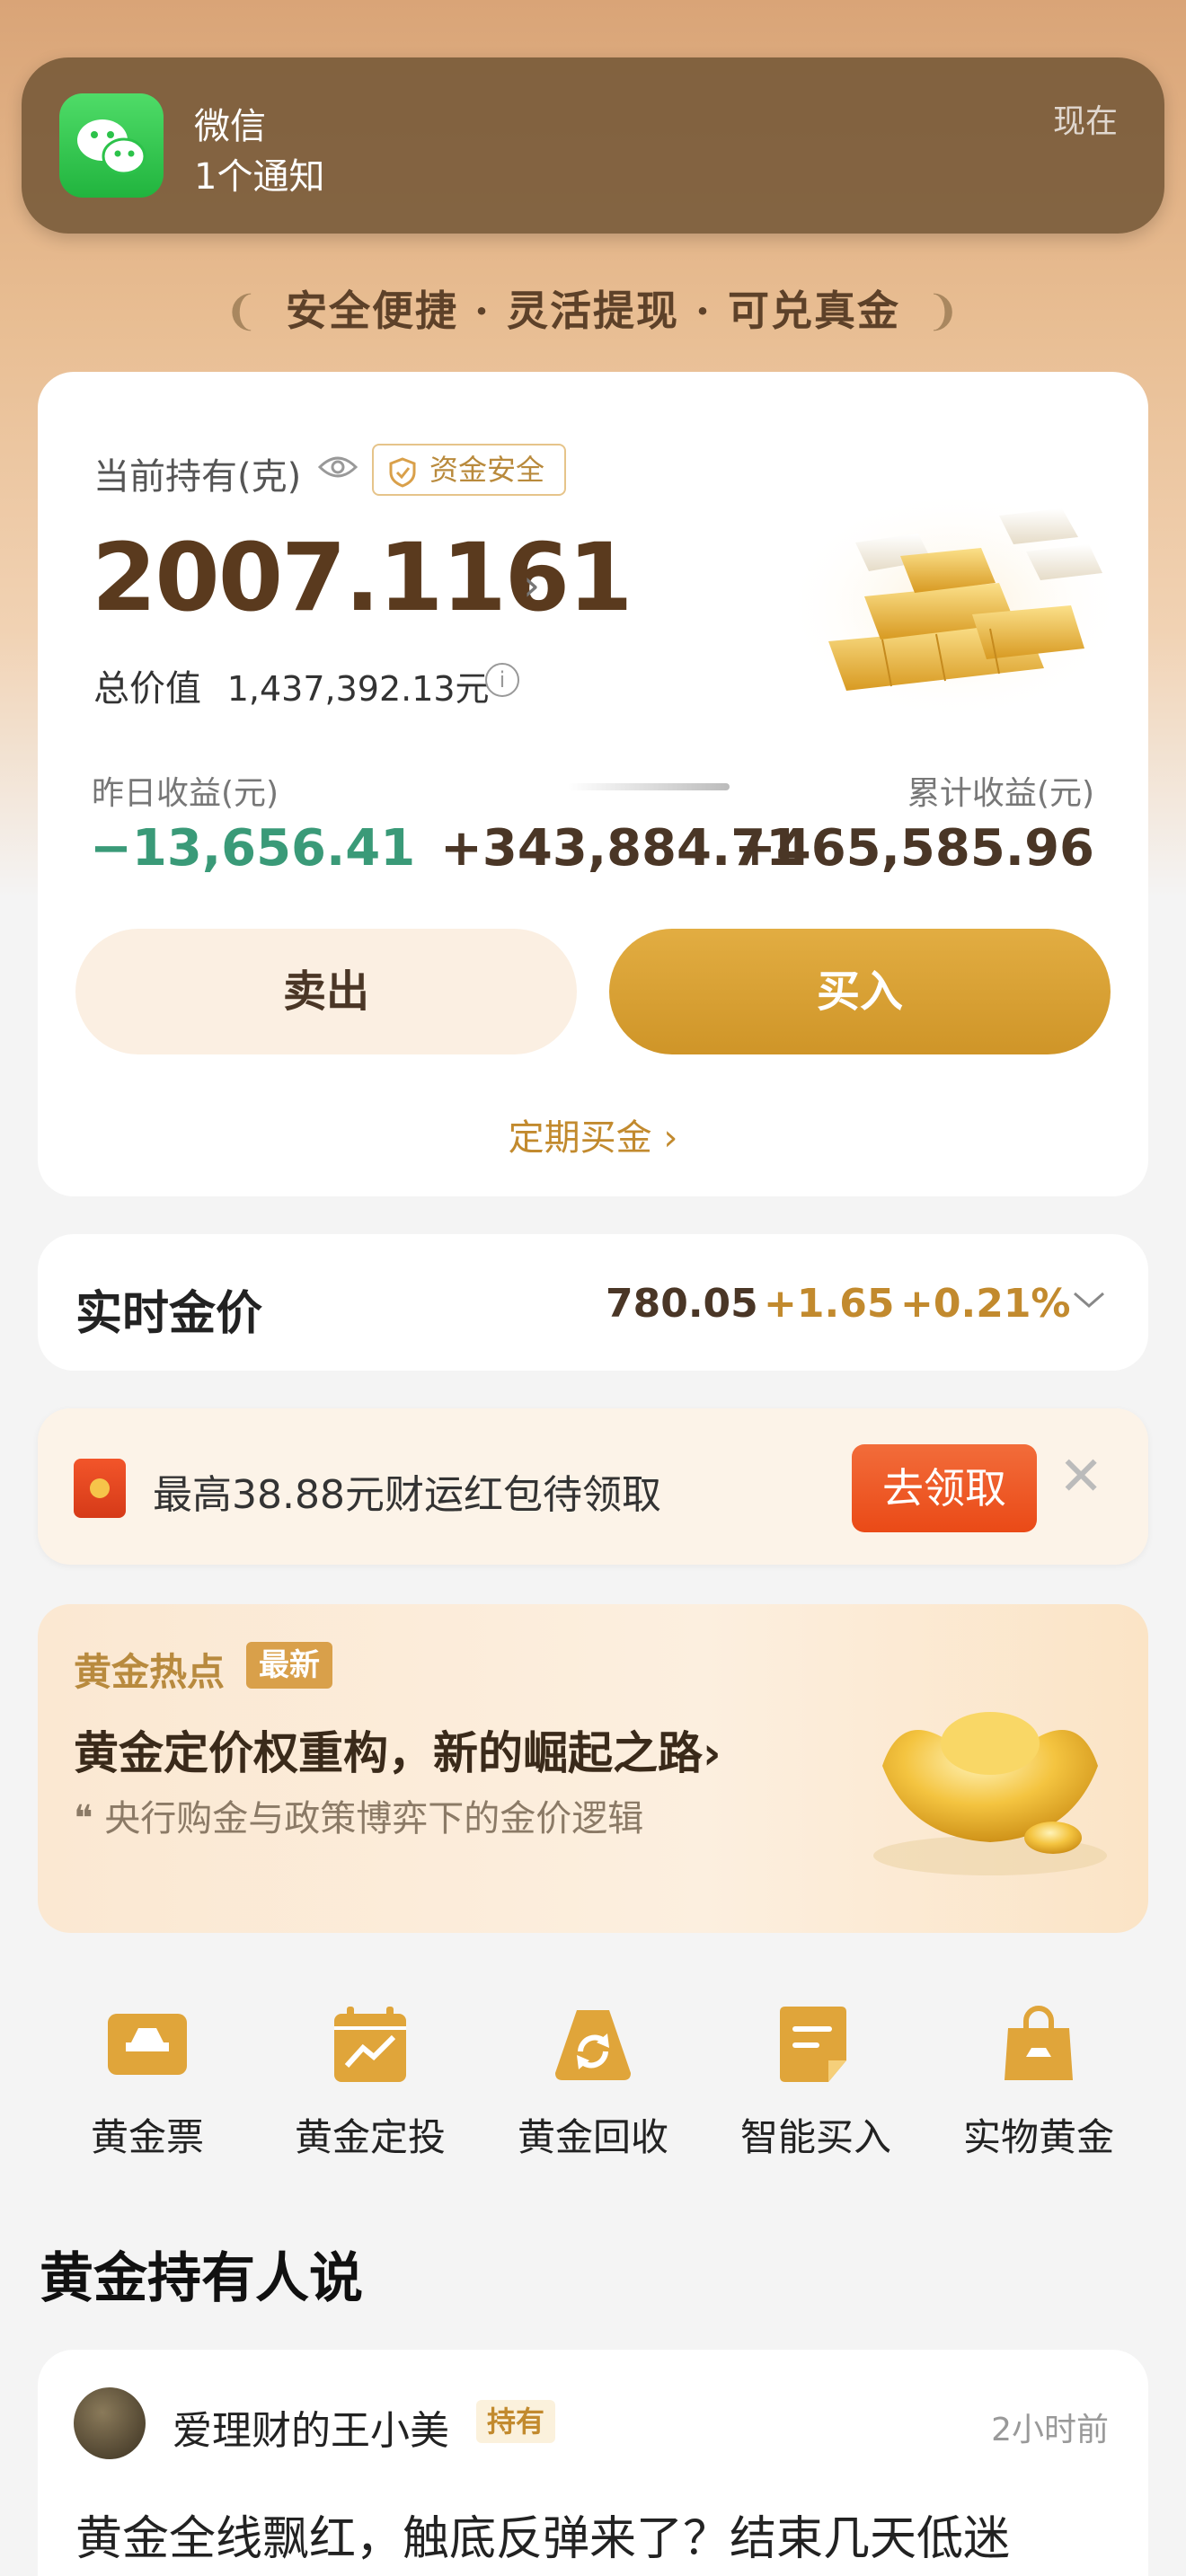 Image resolution: width=1186 pixels, height=2576 pixels. I want to click on chevron-down-icon, so click(1089, 1301).